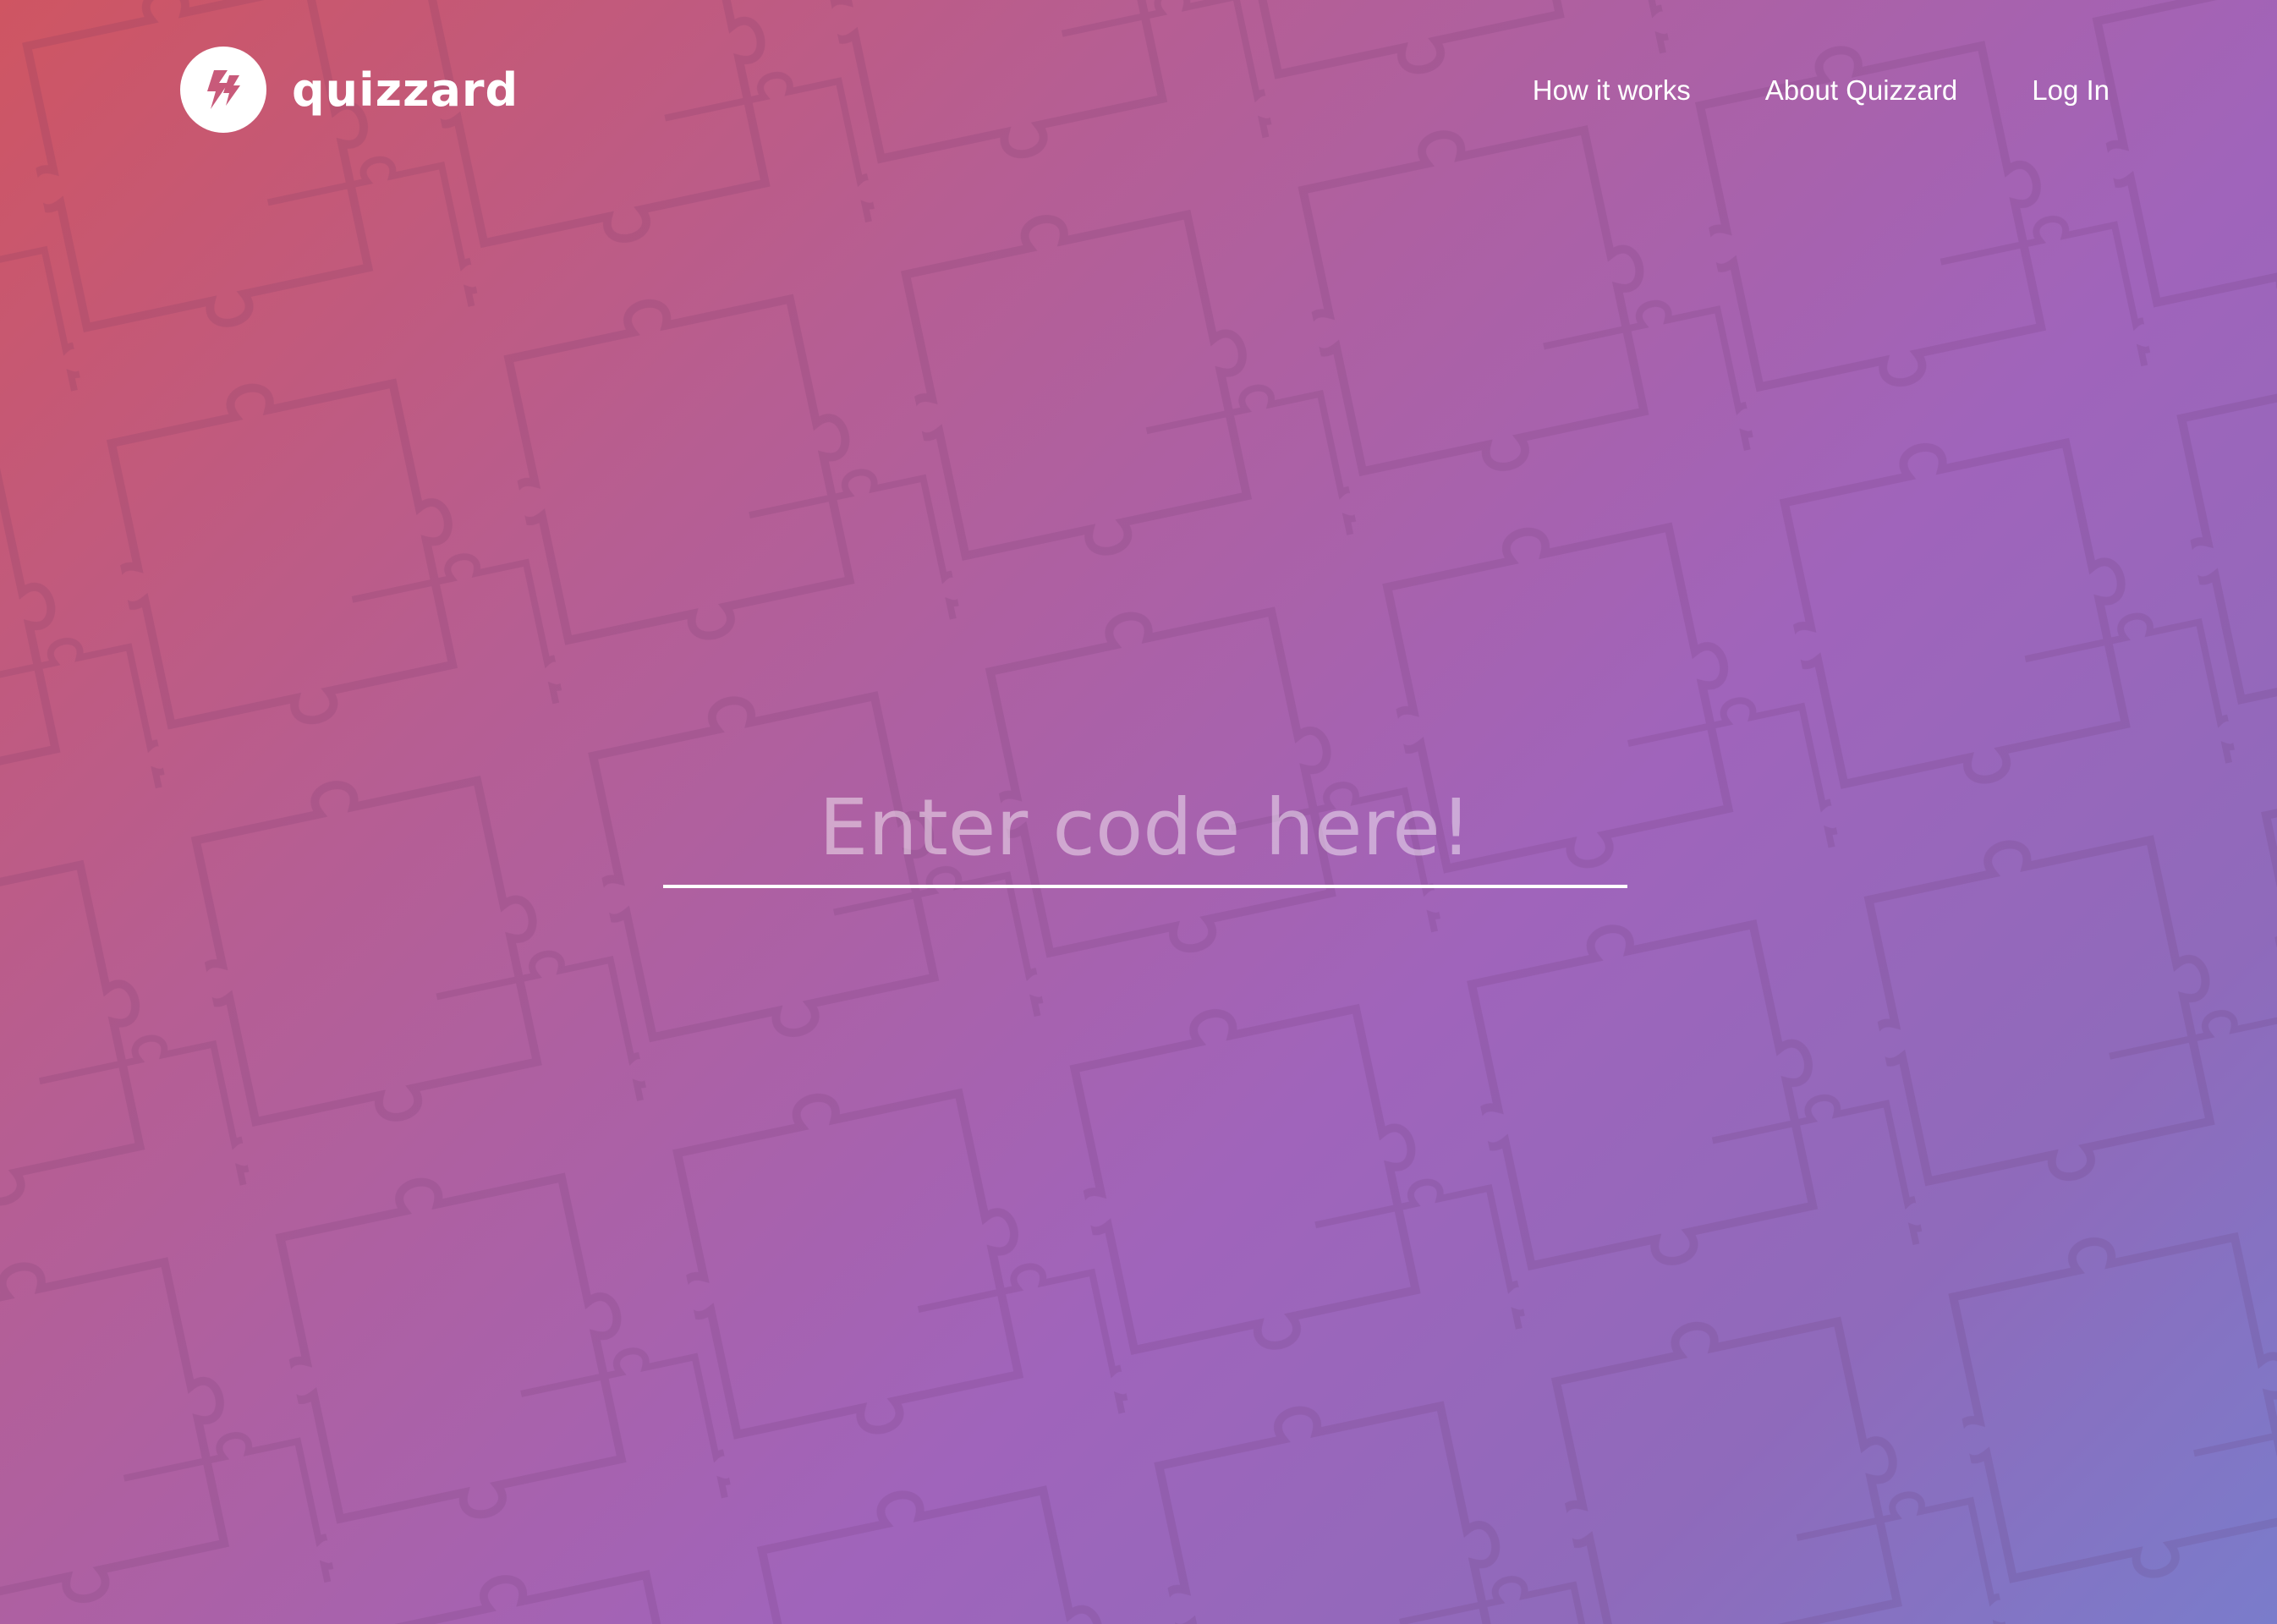 The width and height of the screenshot is (2277, 1624). I want to click on code-entry, so click(1145, 830).